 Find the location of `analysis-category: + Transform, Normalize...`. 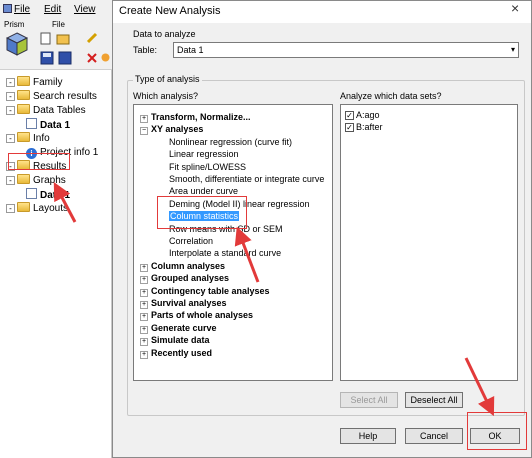

analysis-category: + Transform, Normalize... is located at coordinates (195, 117).